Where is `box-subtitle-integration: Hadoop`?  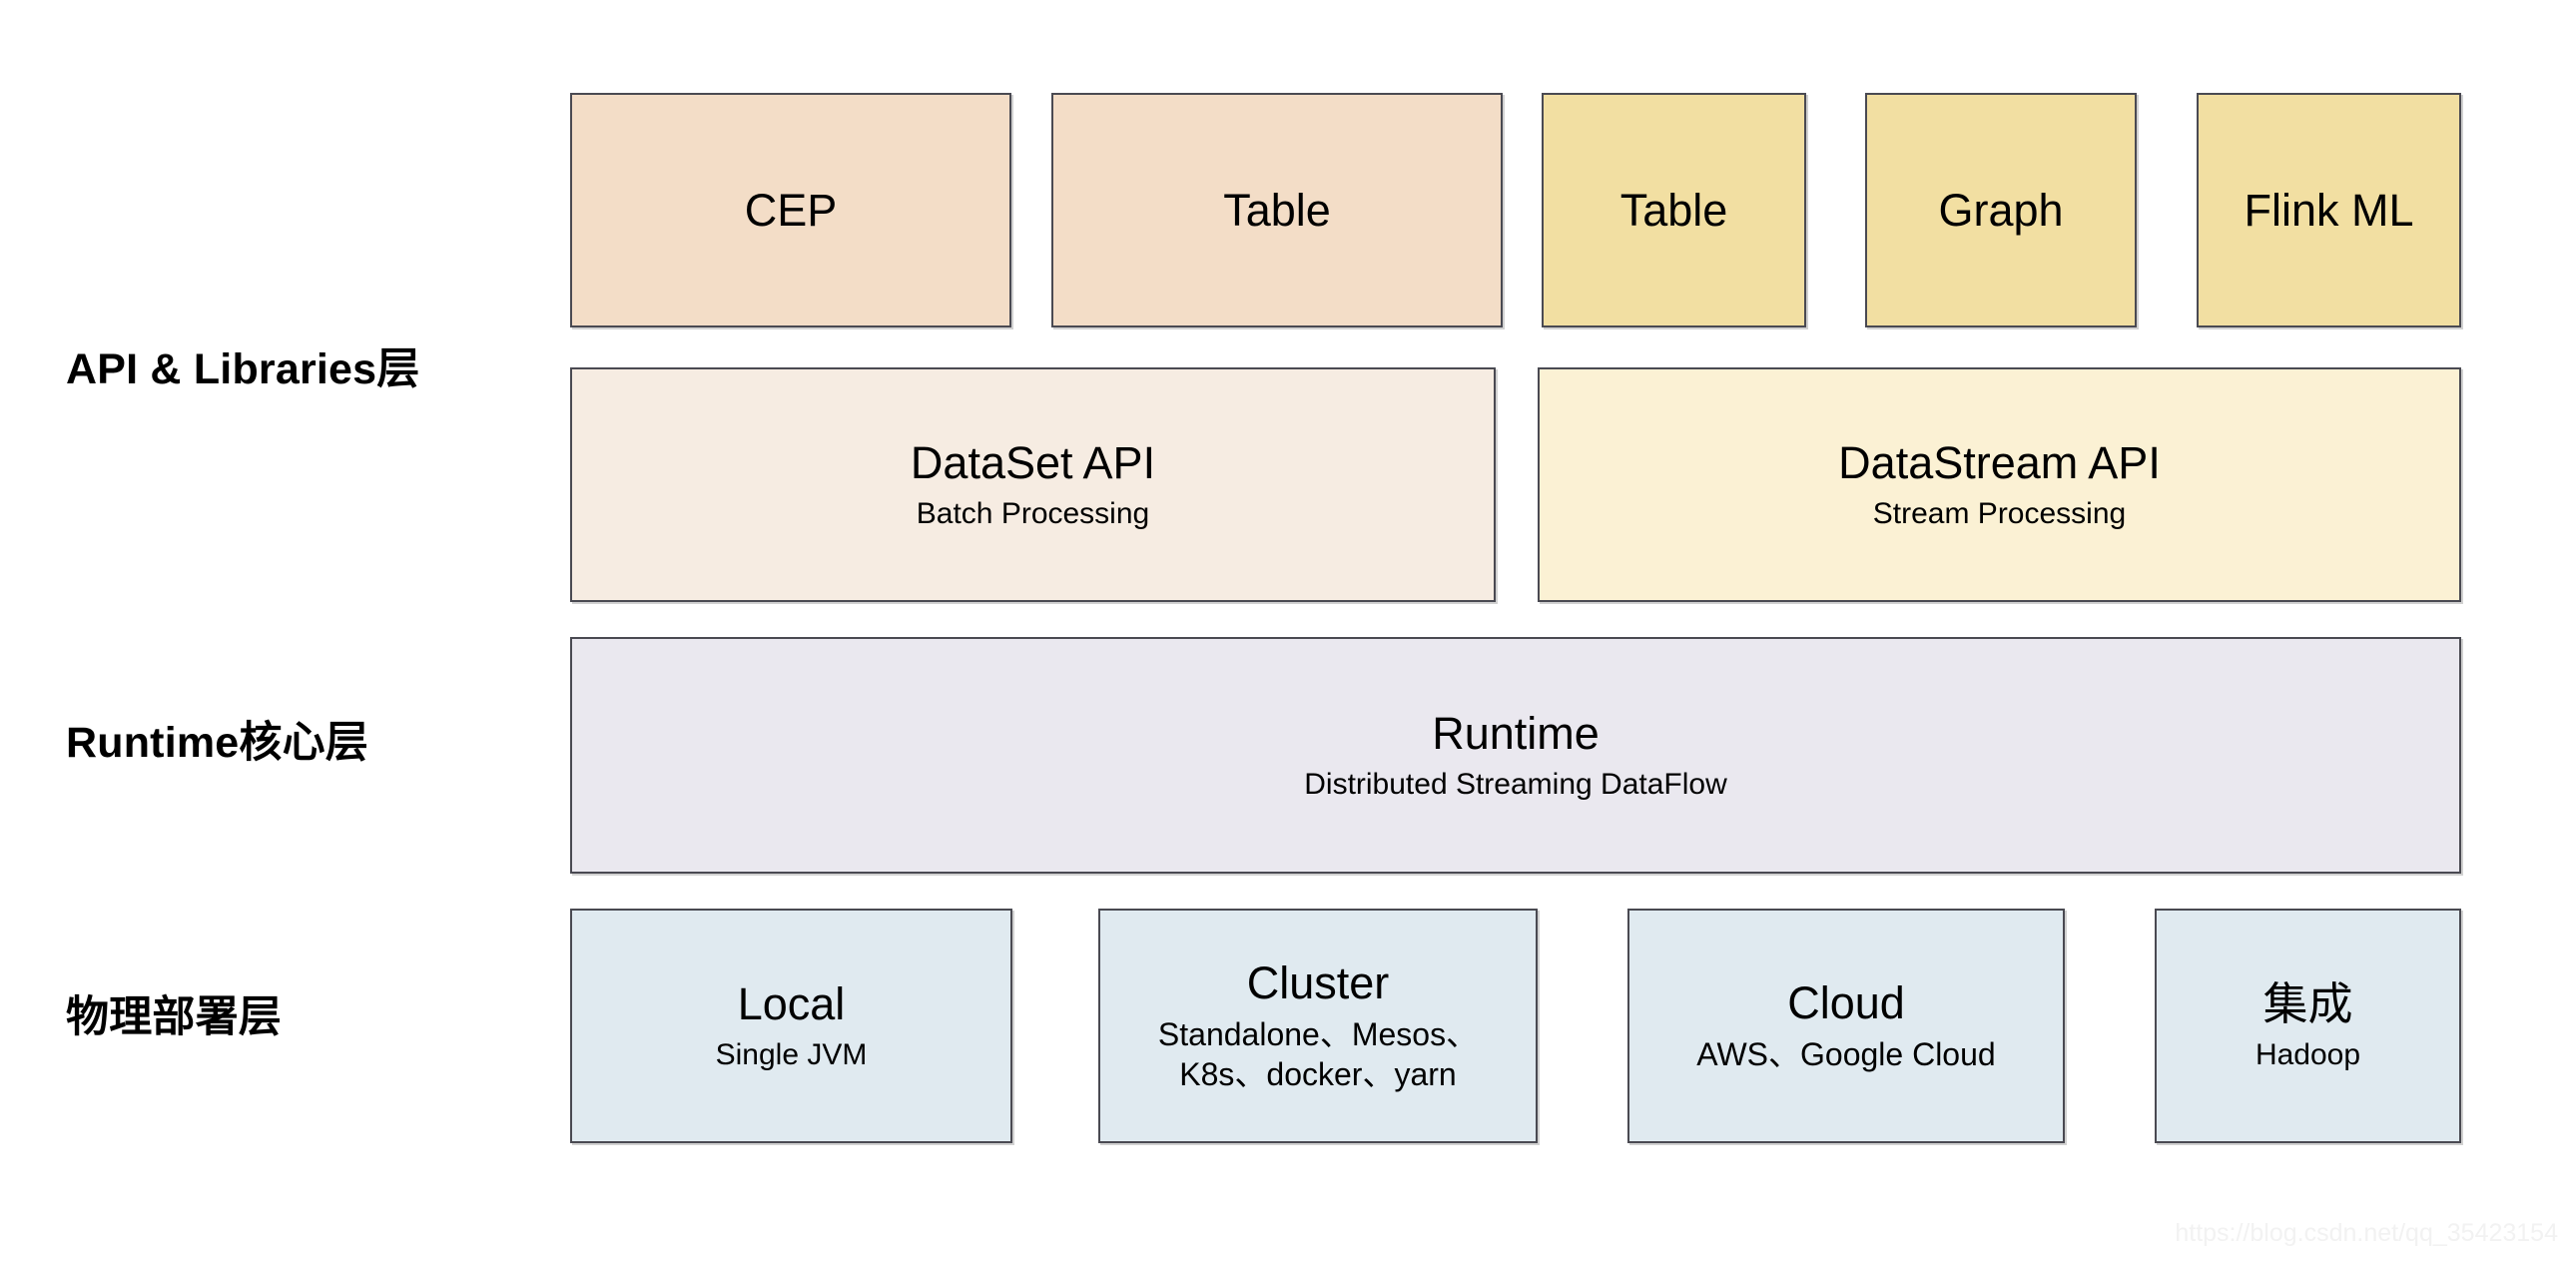
box-subtitle-integration: Hadoop is located at coordinates (2307, 1055).